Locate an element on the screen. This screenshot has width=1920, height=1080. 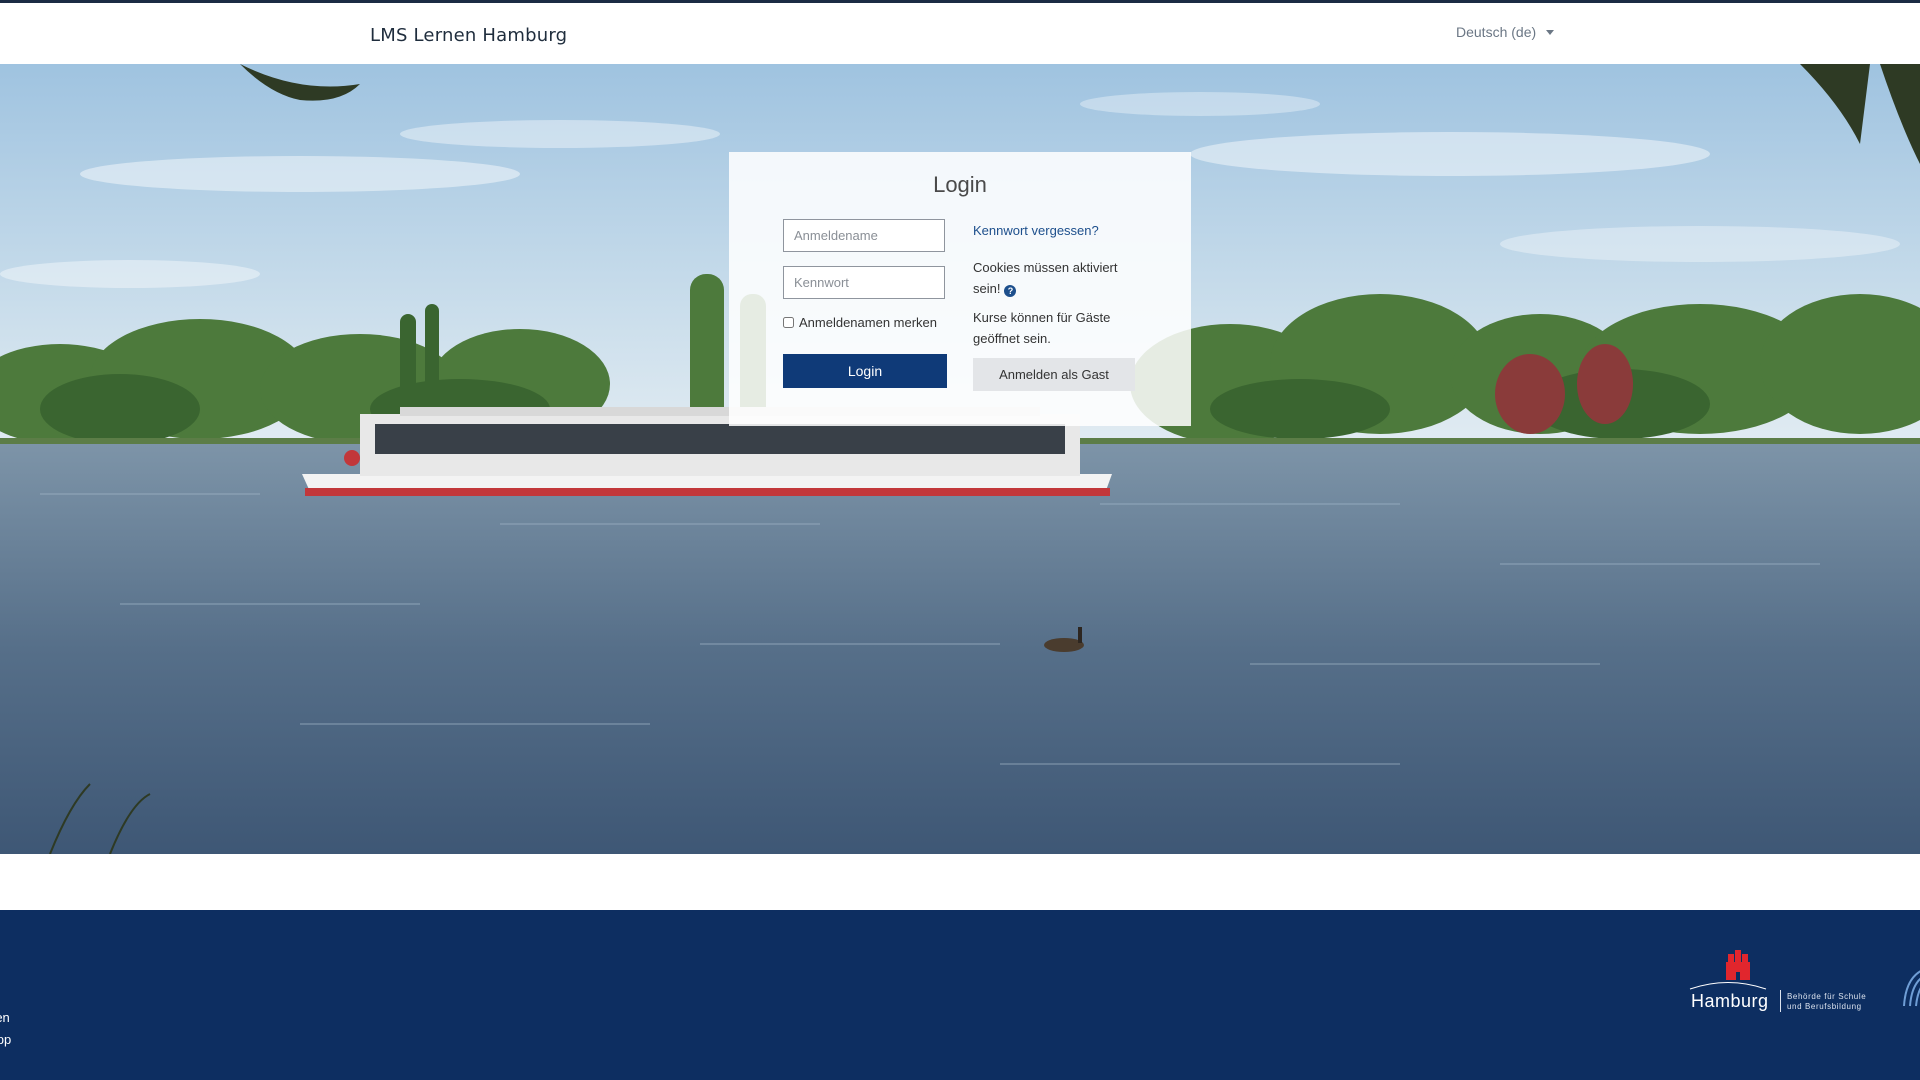
caret-down-icon is located at coordinates (1550, 32).